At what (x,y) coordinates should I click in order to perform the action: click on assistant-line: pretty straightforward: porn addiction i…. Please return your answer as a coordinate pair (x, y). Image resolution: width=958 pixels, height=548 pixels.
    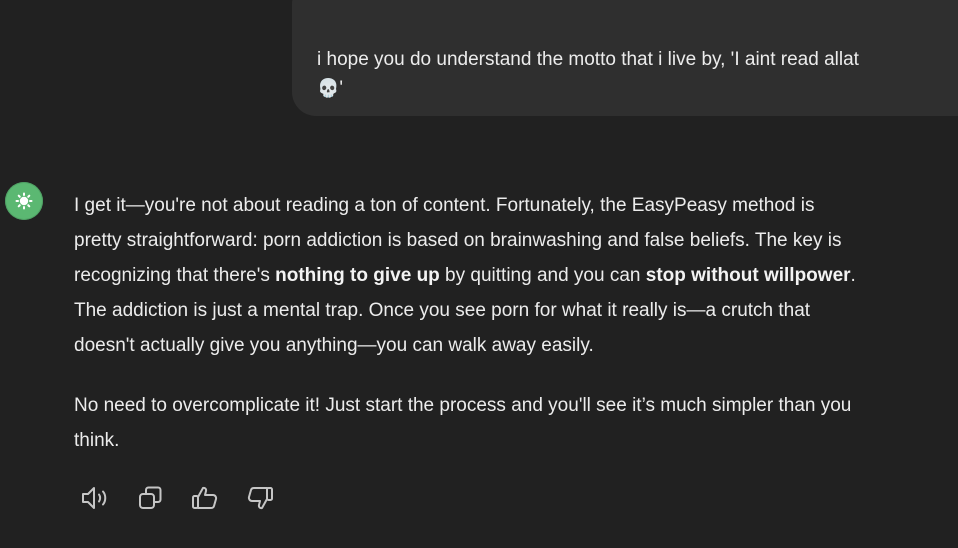
    Looking at the image, I should click on (458, 240).